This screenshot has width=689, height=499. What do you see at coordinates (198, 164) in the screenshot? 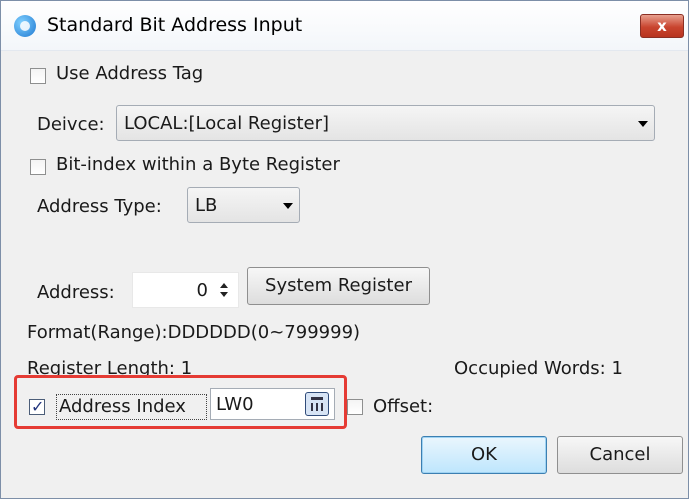
I see `bit-index-label: Bit-index within a Byte Register` at bounding box center [198, 164].